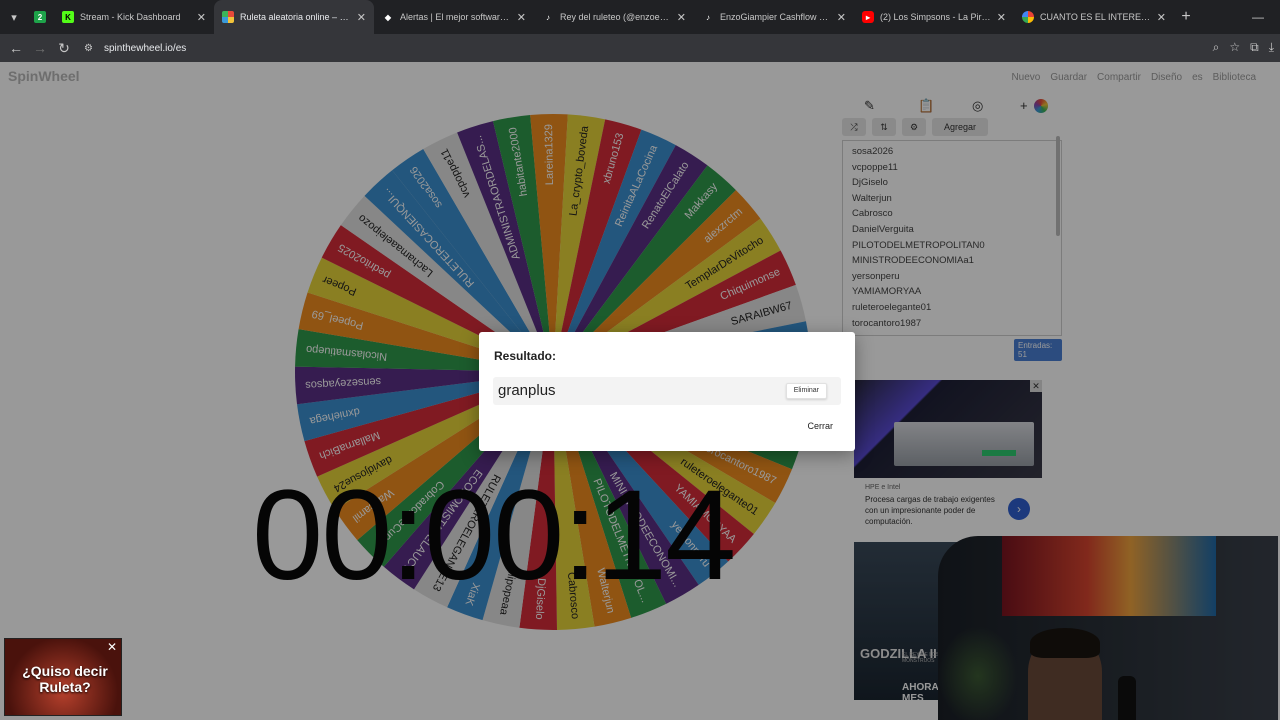 The image size is (1280, 720). I want to click on tab-title: EnzoGiampier Cashflow (@en, so click(775, 17).